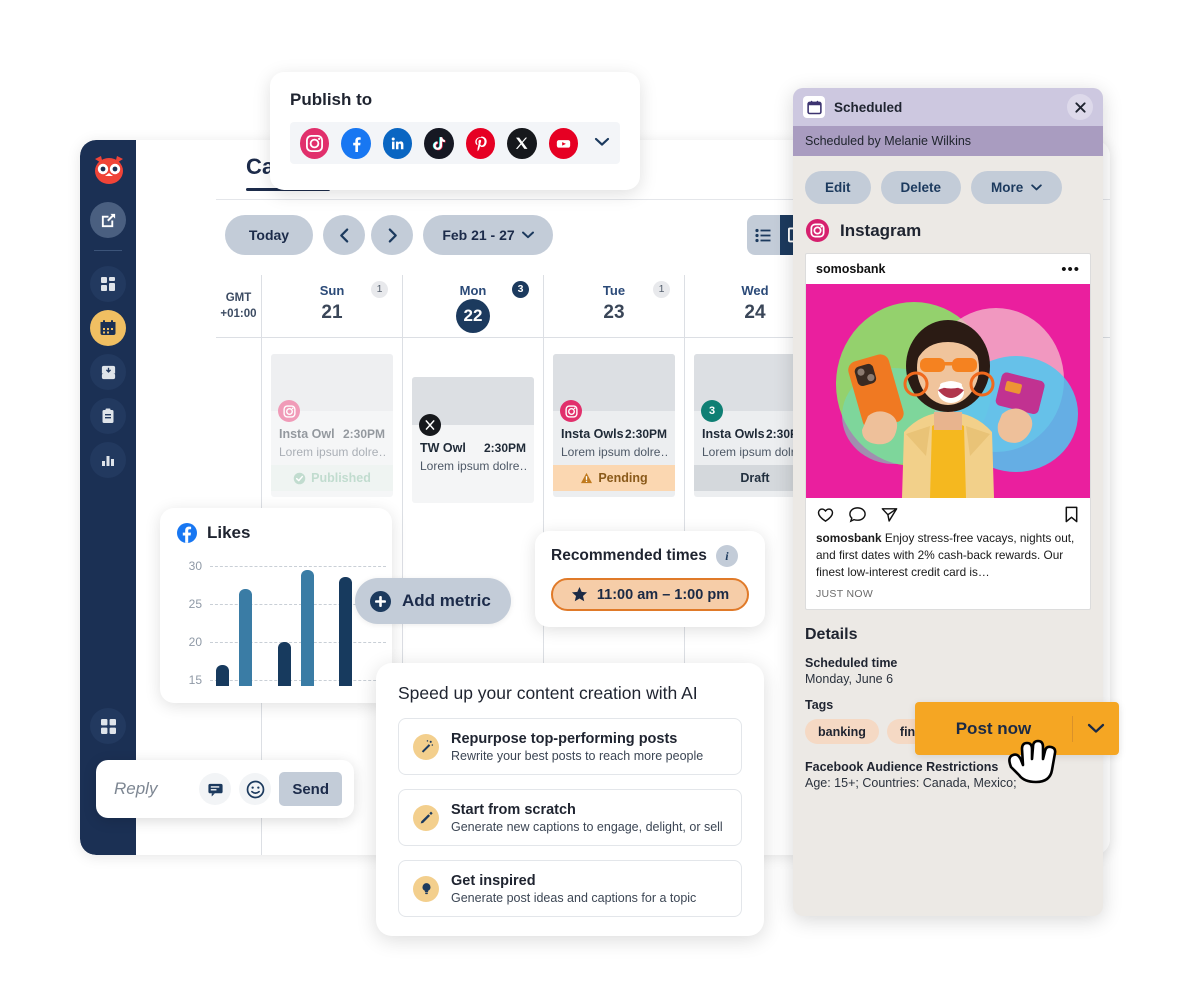  What do you see at coordinates (281, 622) in the screenshot?
I see `likes-bar-chart: 30 25 20 15` at bounding box center [281, 622].